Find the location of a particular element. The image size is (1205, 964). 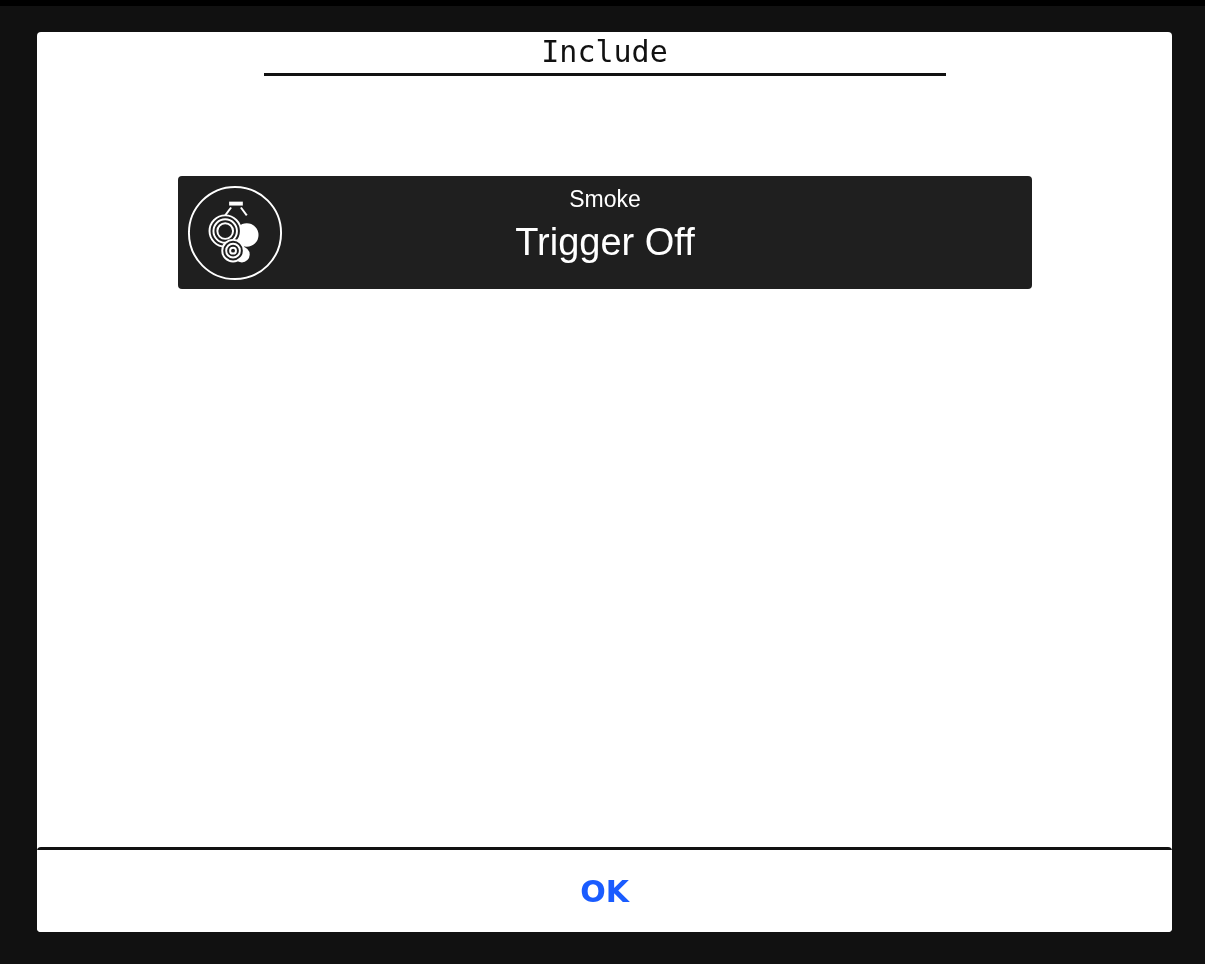

scene-card: Smoke Trigger Off is located at coordinates (605, 232).